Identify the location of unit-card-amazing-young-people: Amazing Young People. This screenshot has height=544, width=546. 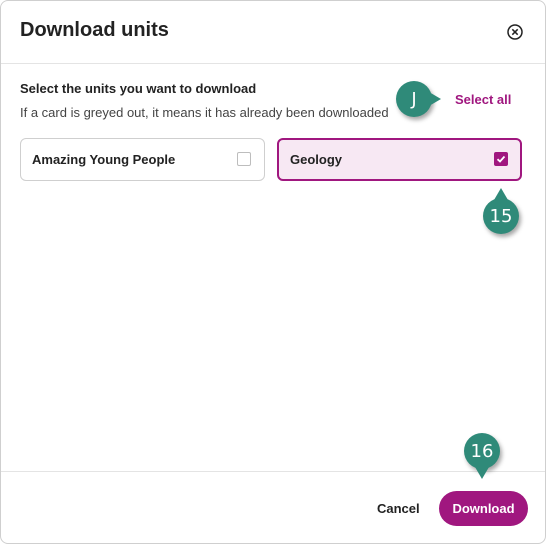
(142, 159).